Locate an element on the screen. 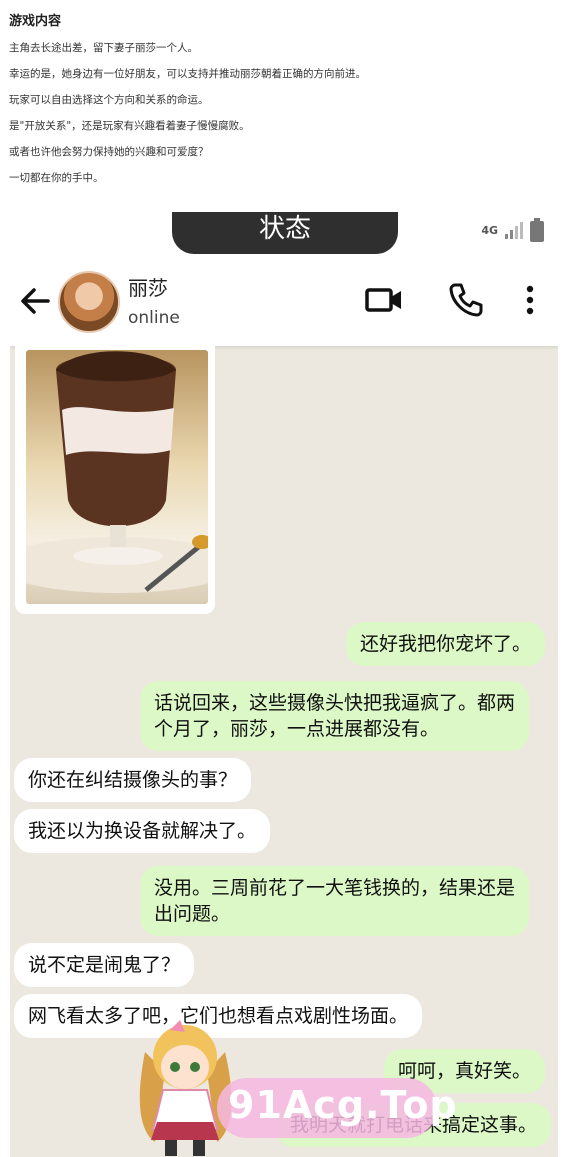  status-bar: 状态 4G is located at coordinates (284, 234).